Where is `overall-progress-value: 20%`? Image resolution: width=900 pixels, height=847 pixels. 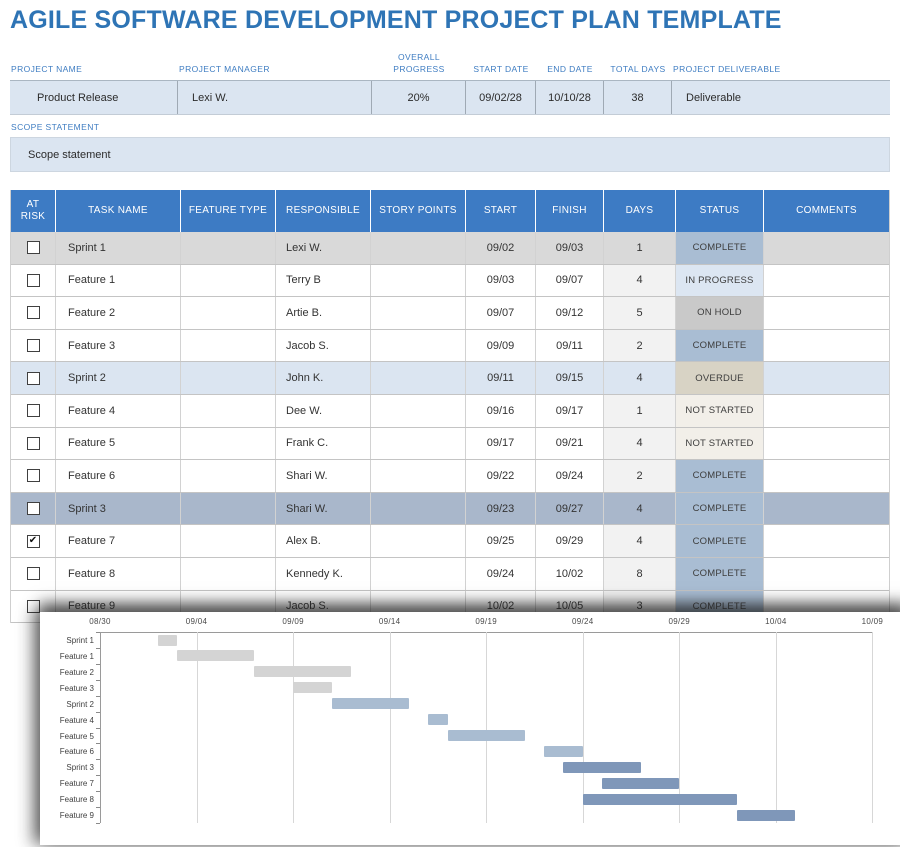 overall-progress-value: 20% is located at coordinates (419, 97).